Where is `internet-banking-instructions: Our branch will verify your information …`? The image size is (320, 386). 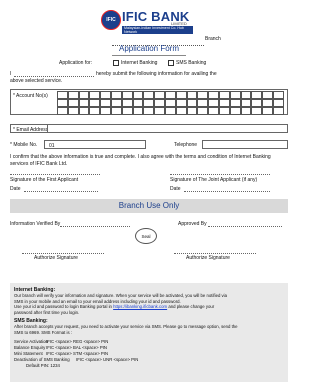 internet-banking-instructions: Our branch will verify your information … is located at coordinates (120, 304).